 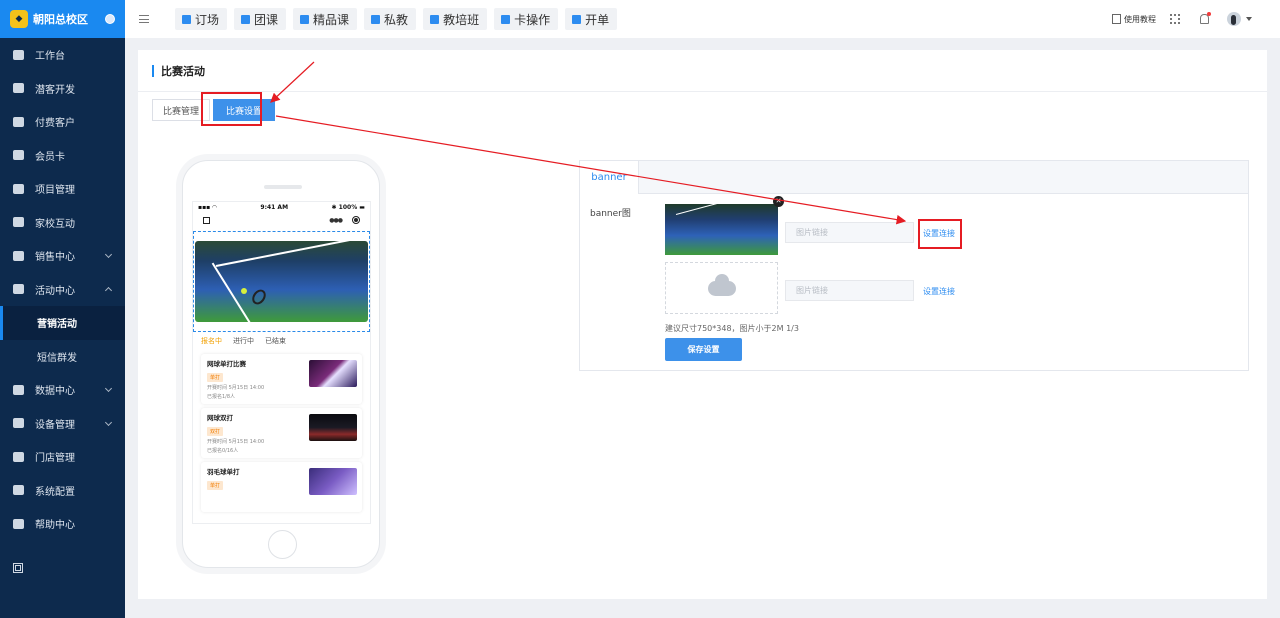 What do you see at coordinates (55, 258) in the screenshot?
I see `sidebar-item-label: 销售中心` at bounding box center [55, 258].